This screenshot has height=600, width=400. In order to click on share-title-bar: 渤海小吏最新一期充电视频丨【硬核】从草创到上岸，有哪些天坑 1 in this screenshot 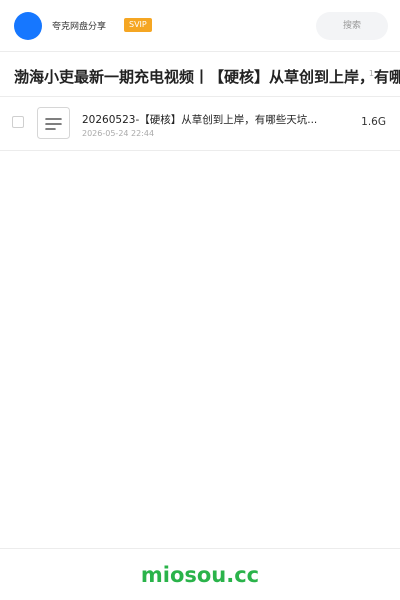, I will do `click(200, 74)`.